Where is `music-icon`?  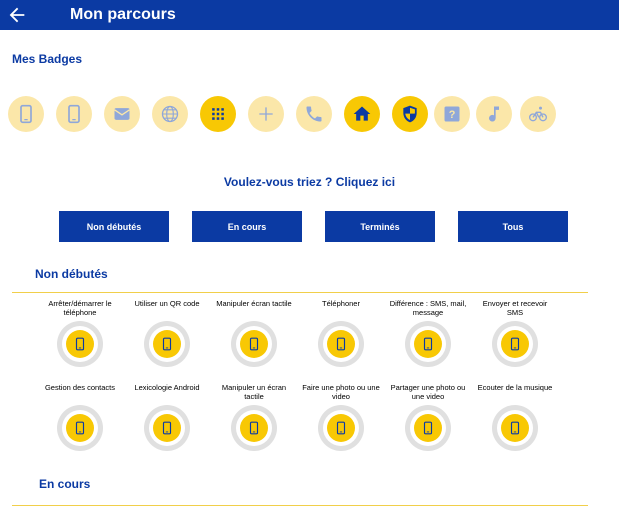
music-icon is located at coordinates (494, 114).